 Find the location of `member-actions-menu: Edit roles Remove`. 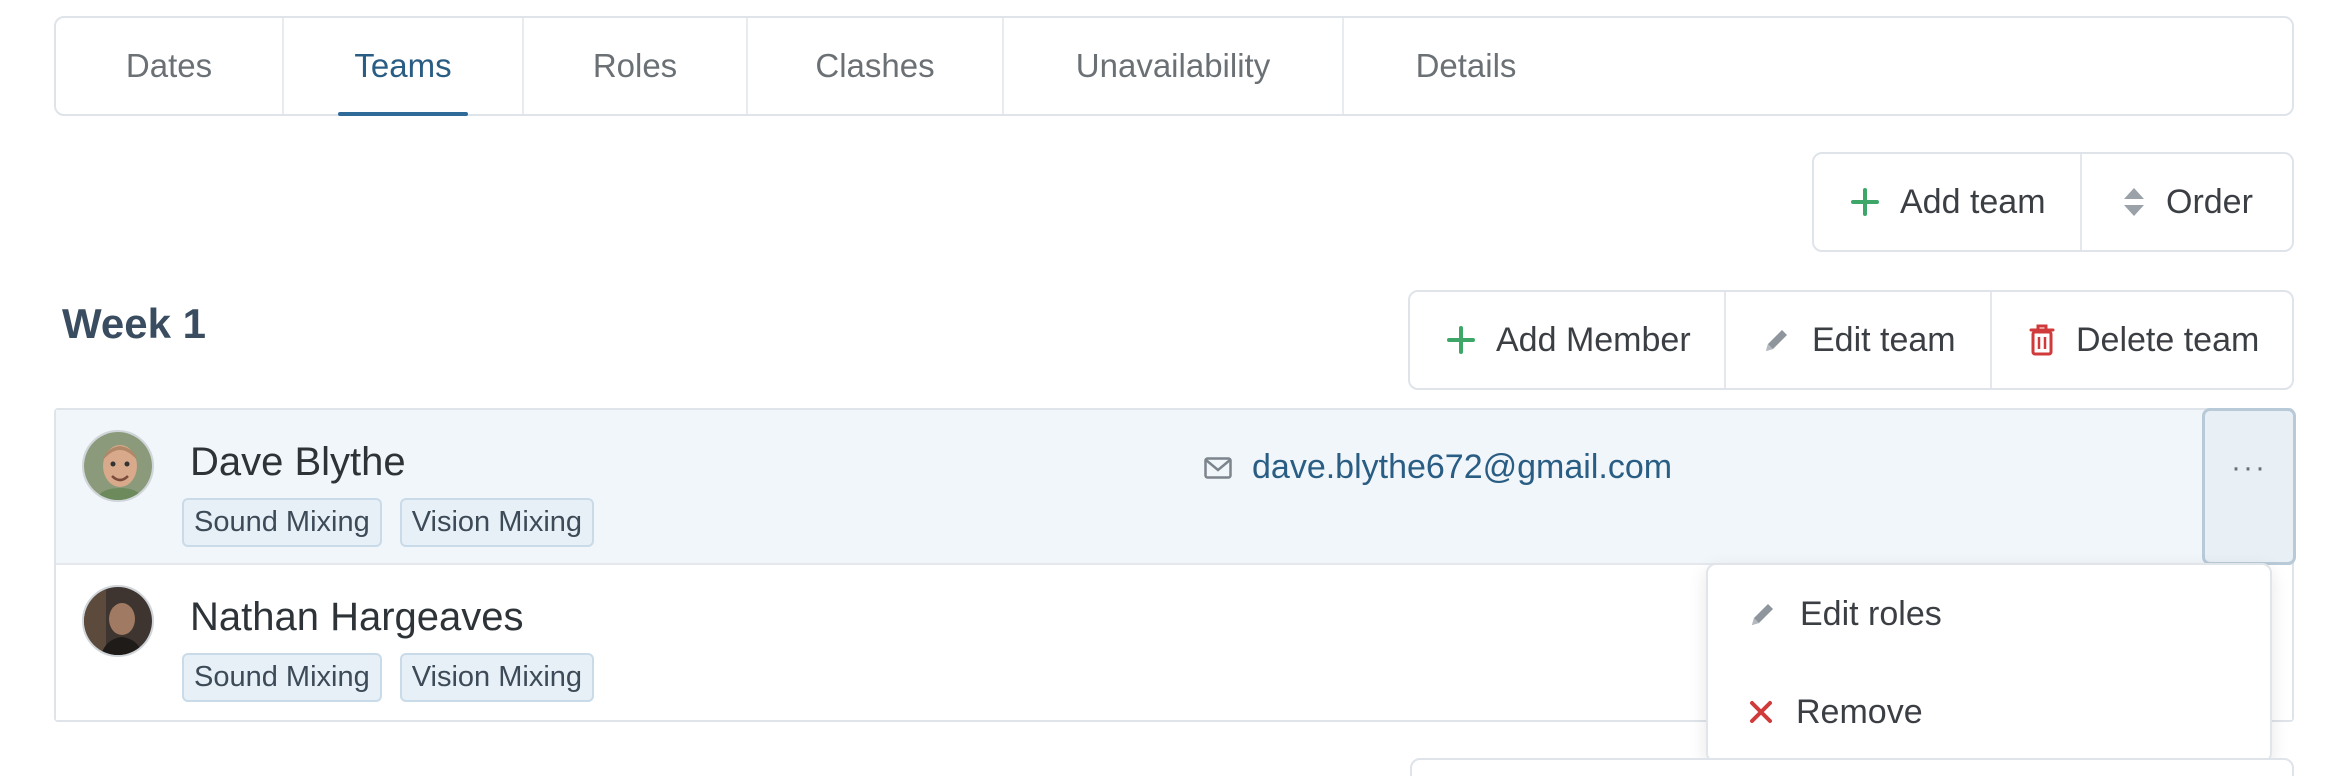

member-actions-menu: Edit roles Remove is located at coordinates (1989, 663).